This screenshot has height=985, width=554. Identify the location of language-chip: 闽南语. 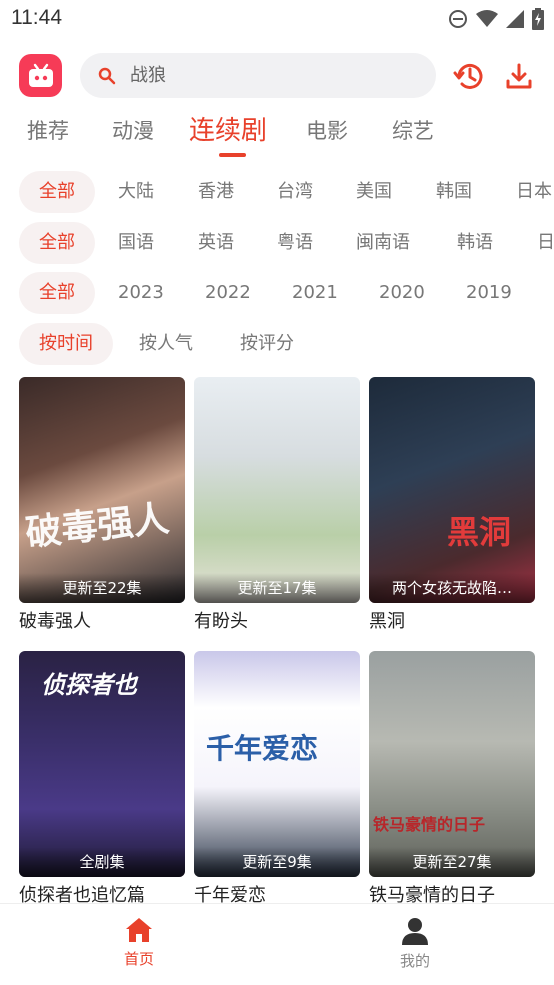
(383, 243).